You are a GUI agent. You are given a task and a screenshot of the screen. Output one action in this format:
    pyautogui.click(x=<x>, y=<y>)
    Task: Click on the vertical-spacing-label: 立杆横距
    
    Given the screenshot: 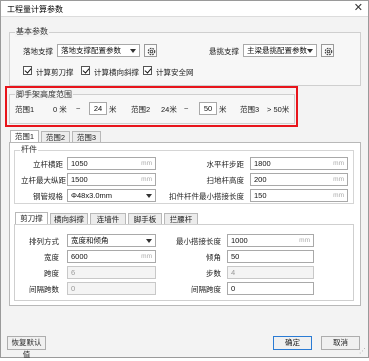 What is the action you would take?
    pyautogui.click(x=48, y=164)
    